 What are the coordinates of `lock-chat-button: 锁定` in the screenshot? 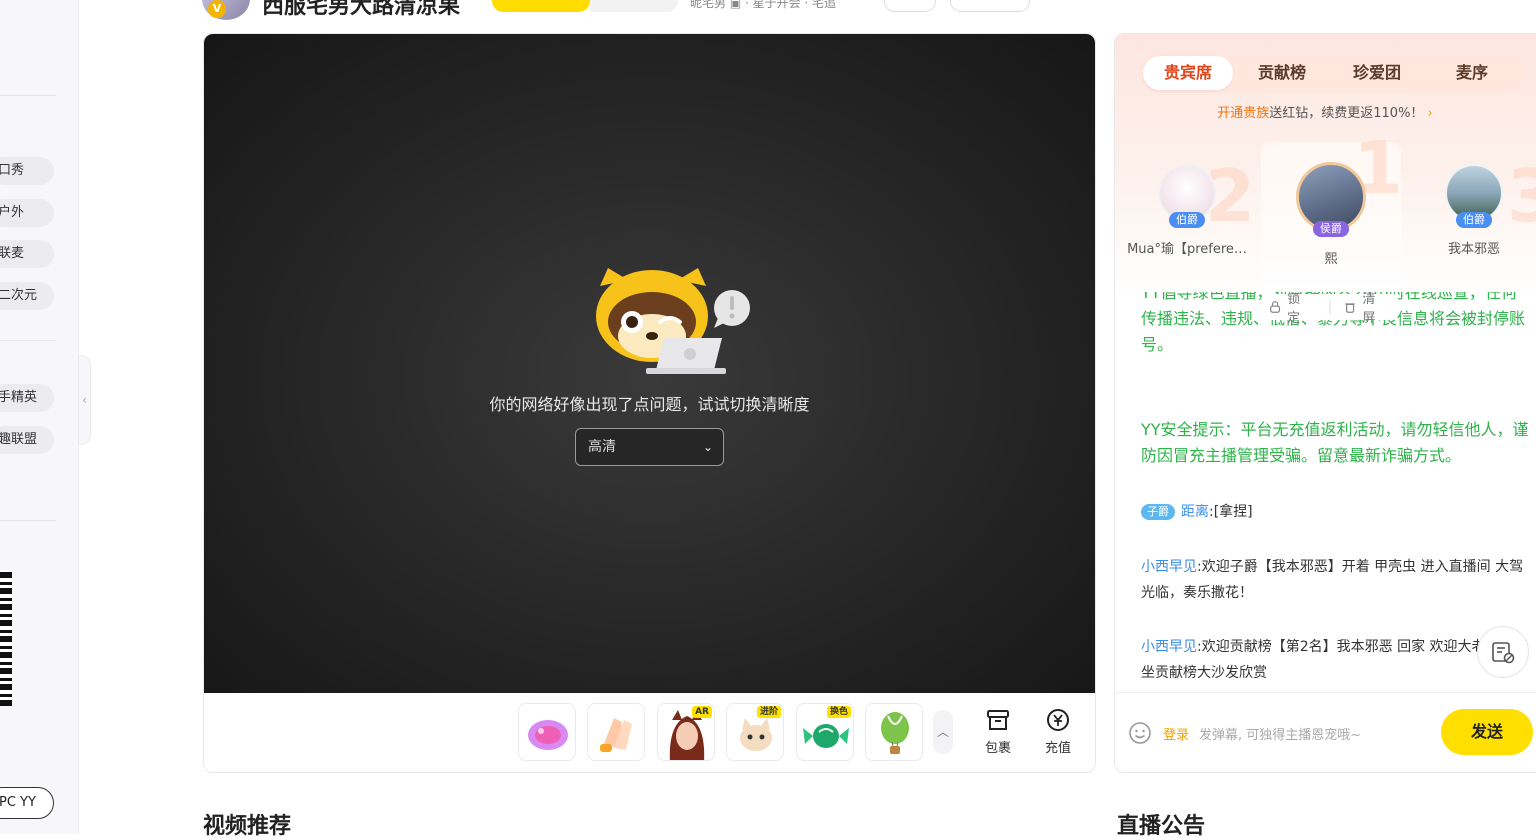 It's located at (1292, 309).